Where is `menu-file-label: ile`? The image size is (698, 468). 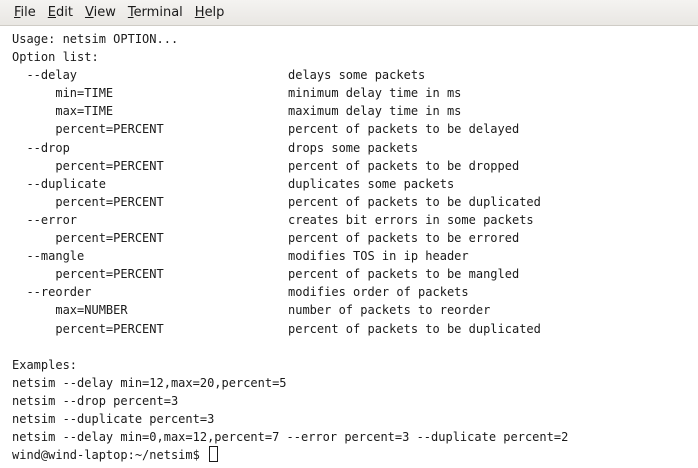 menu-file-label: ile is located at coordinates (28, 12).